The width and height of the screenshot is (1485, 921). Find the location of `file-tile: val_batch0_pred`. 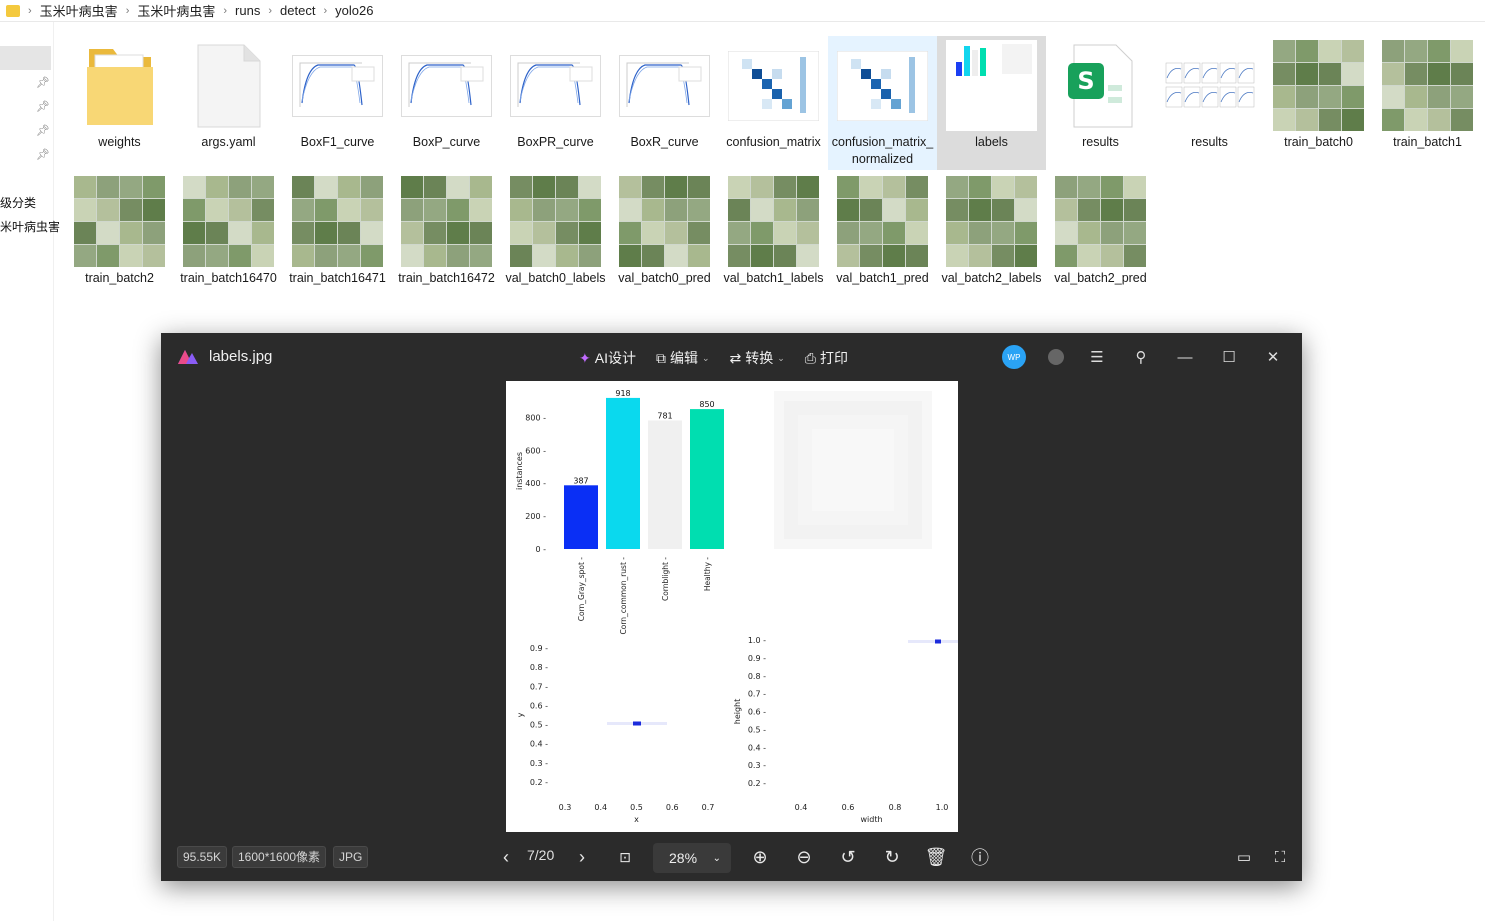

file-tile: val_batch0_pred is located at coordinates (664, 239).